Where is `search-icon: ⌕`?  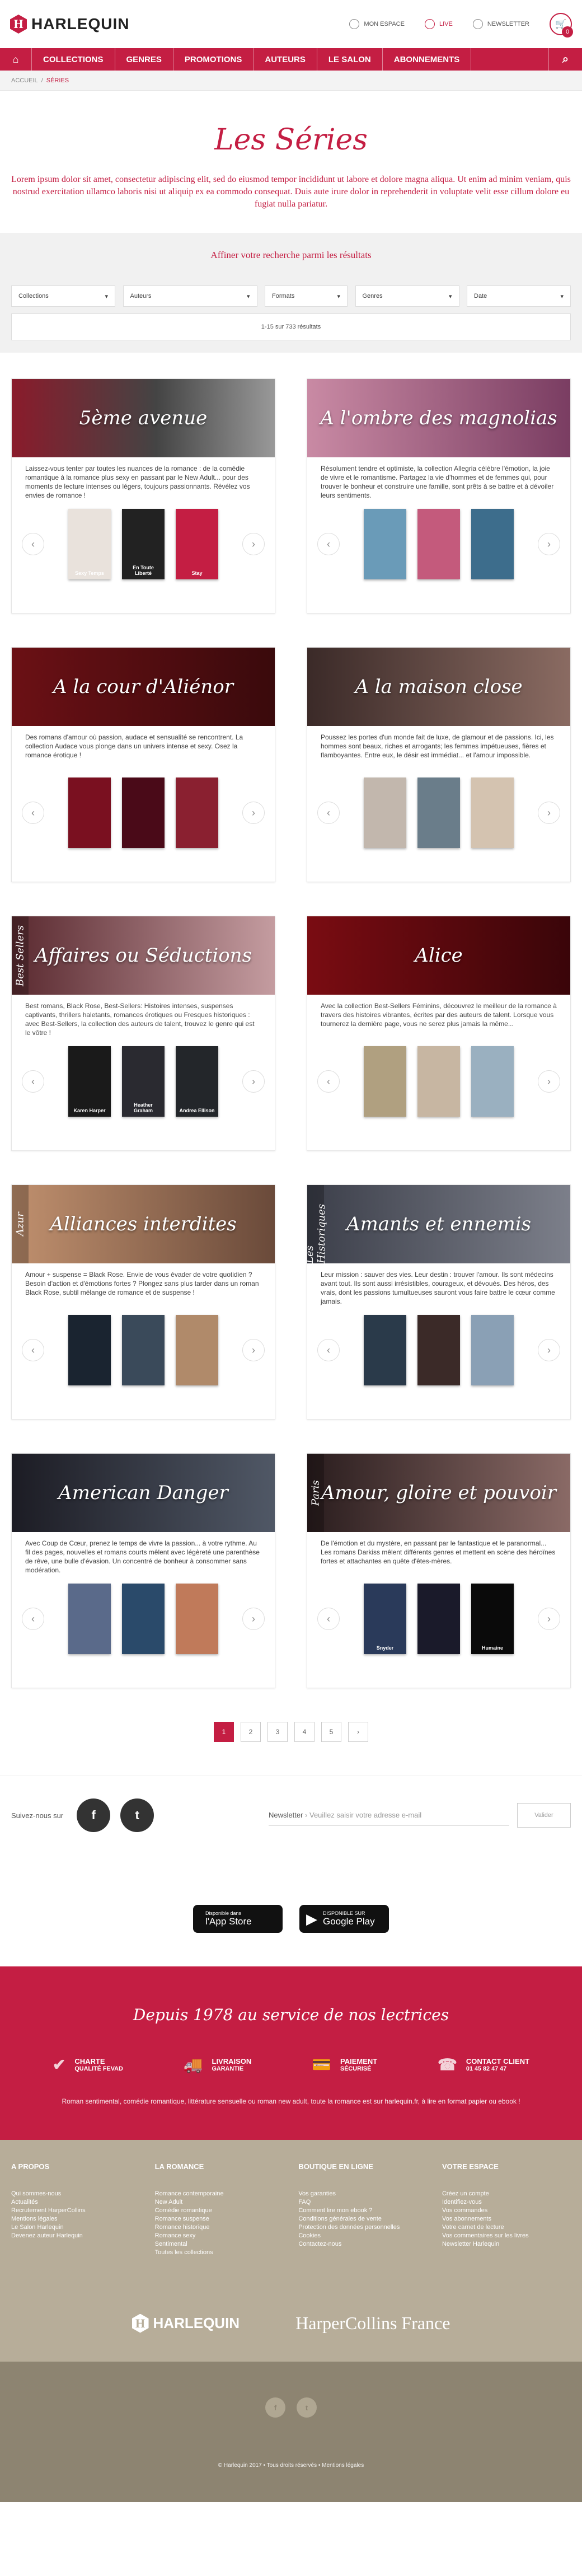 search-icon: ⌕ is located at coordinates (565, 60).